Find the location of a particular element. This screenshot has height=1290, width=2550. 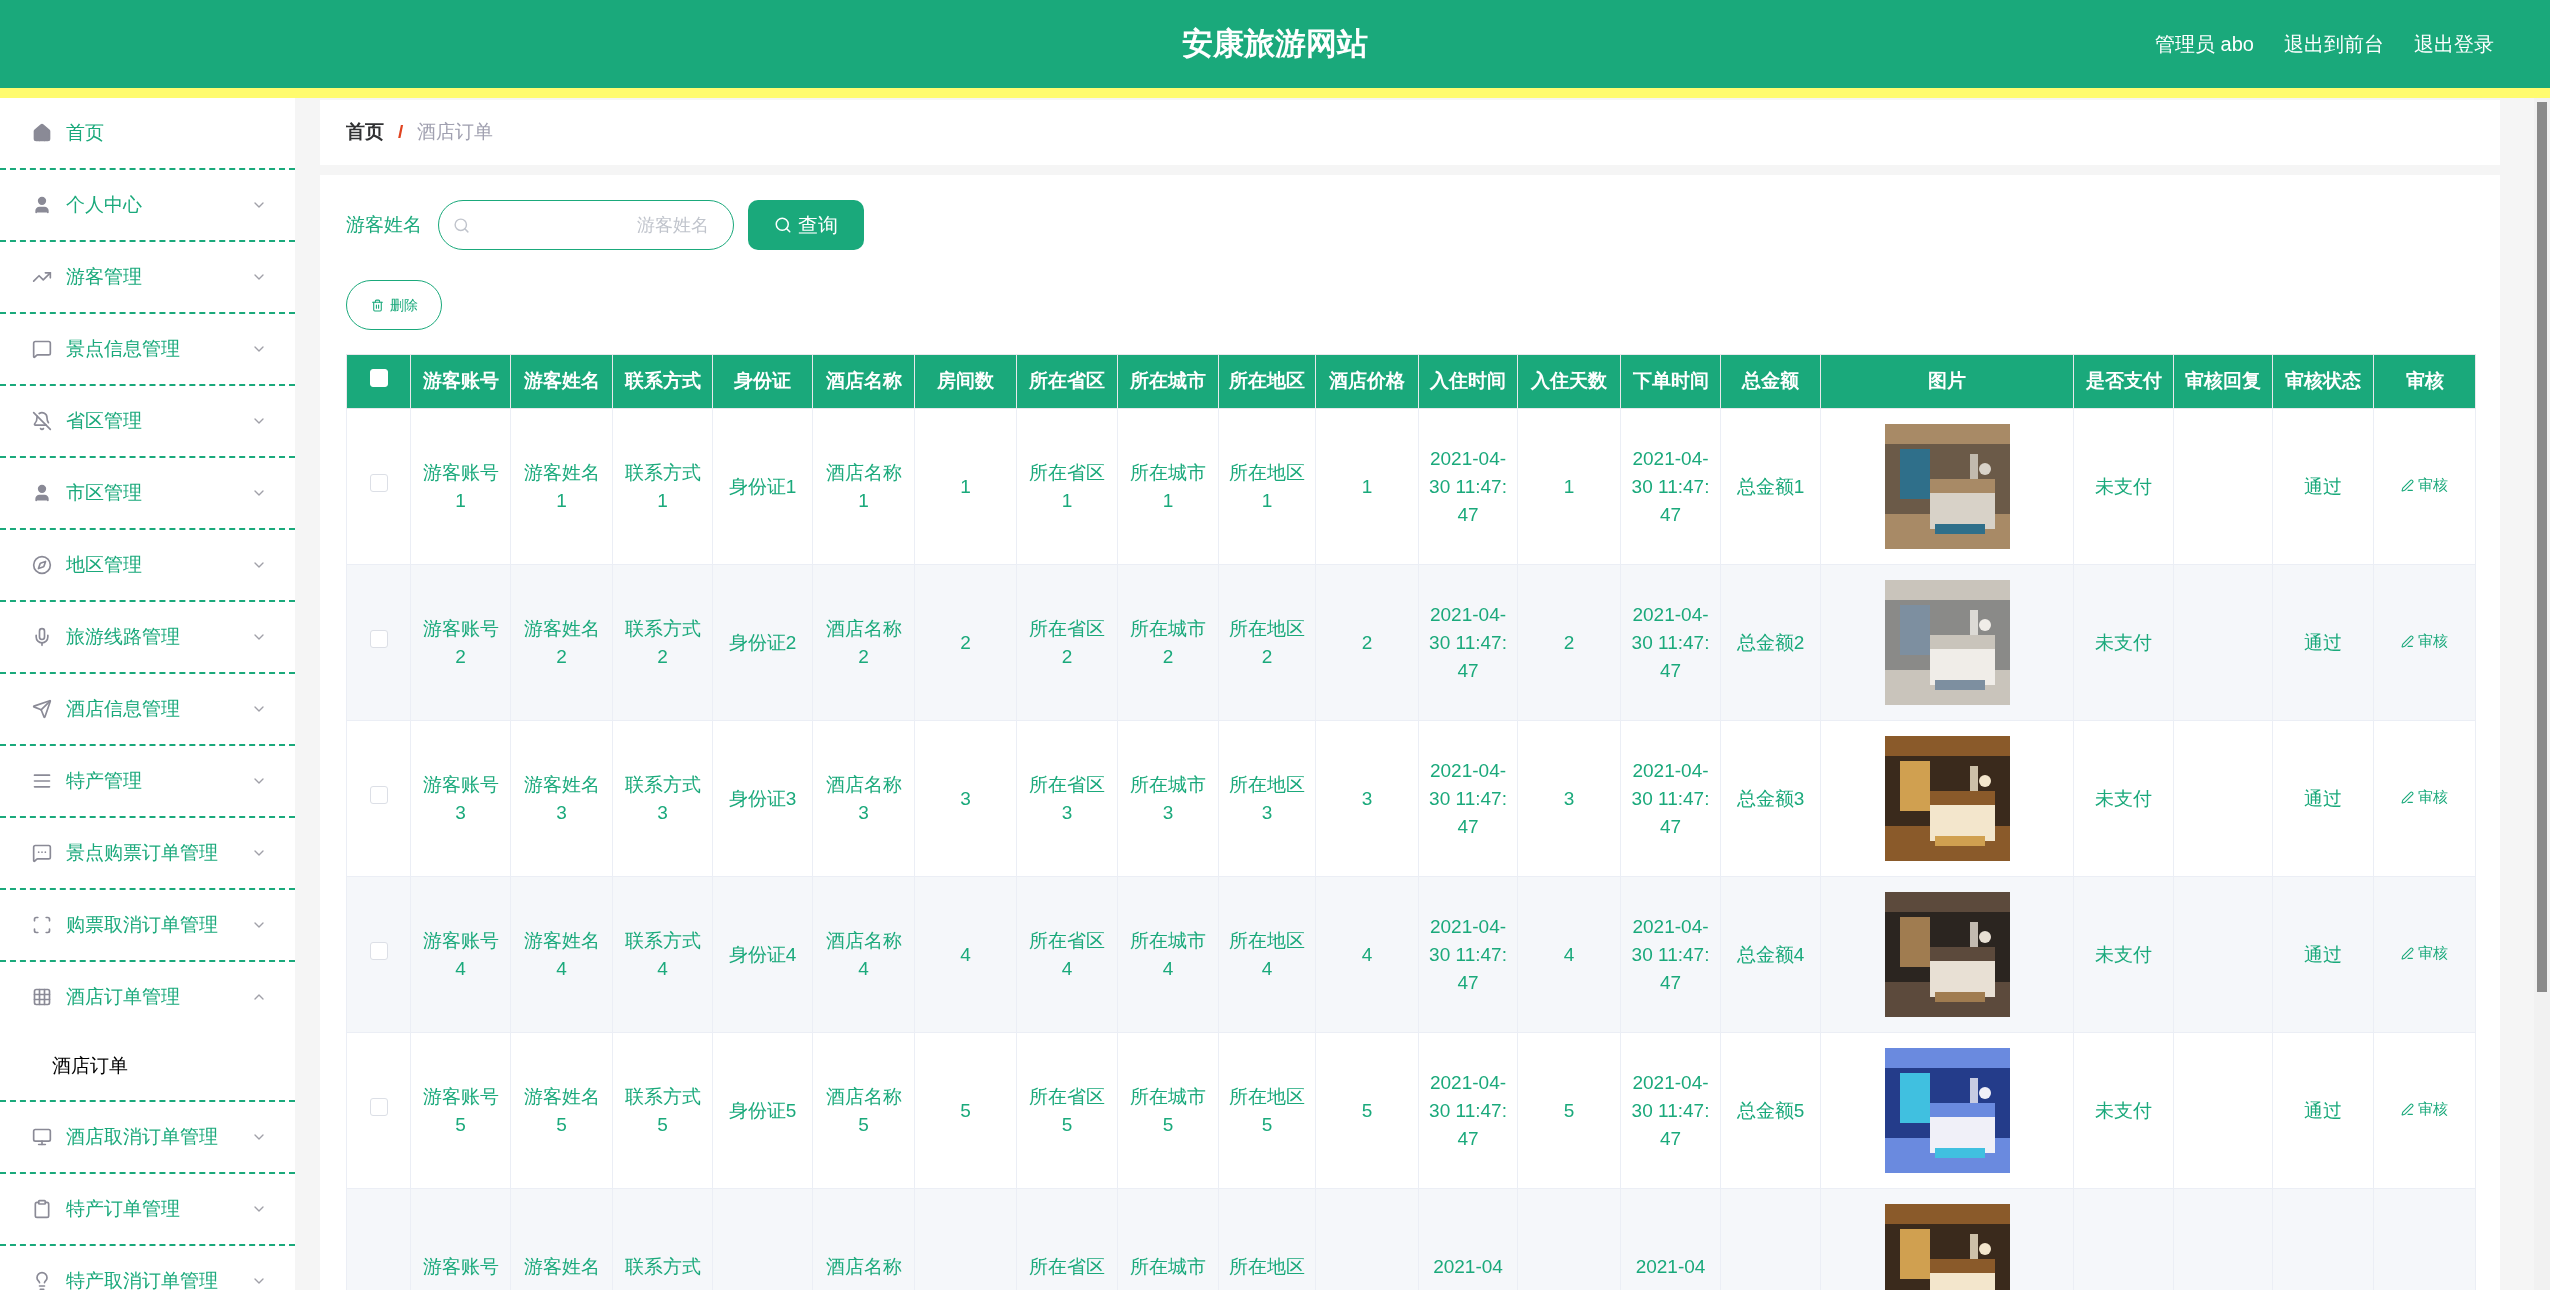

sidebar-item: 酒店取消订单管理 is located at coordinates (147, 1137).